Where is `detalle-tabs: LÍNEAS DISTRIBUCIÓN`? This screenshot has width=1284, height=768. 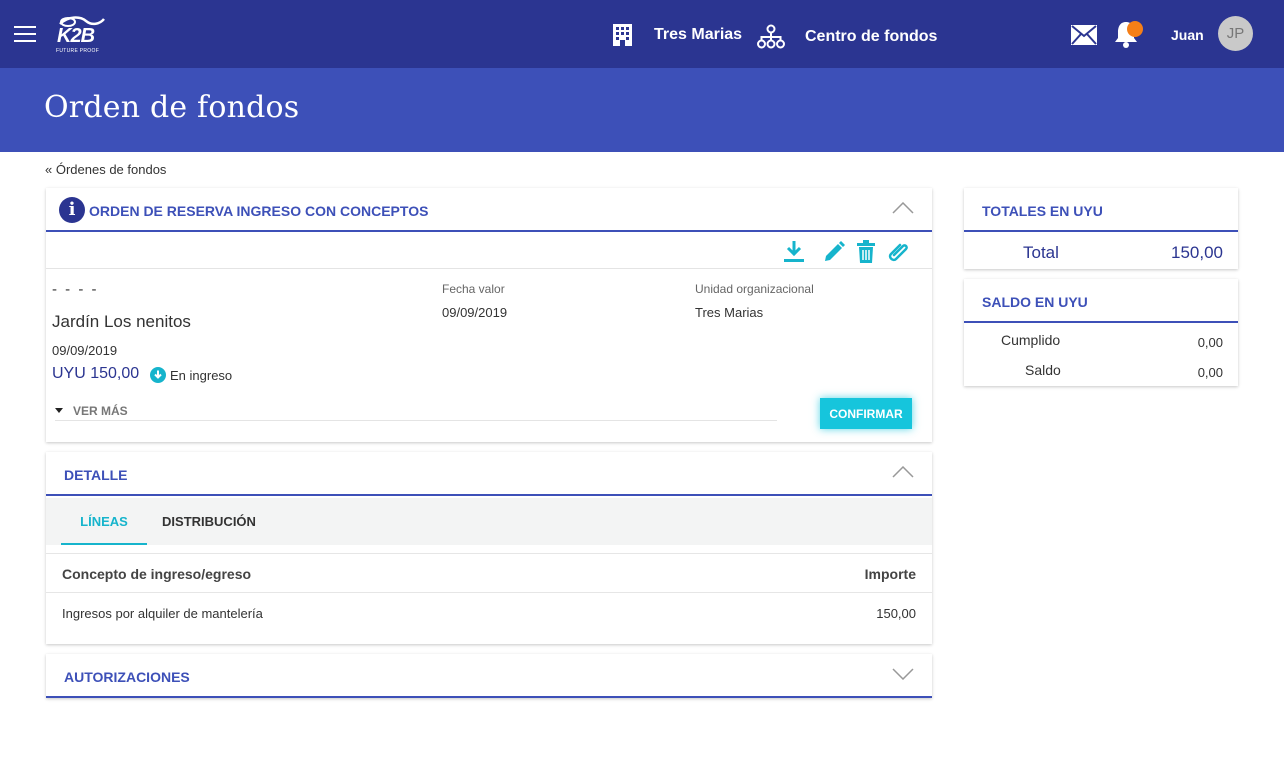
detalle-tabs: LÍNEAS DISTRIBUCIÓN is located at coordinates (489, 521).